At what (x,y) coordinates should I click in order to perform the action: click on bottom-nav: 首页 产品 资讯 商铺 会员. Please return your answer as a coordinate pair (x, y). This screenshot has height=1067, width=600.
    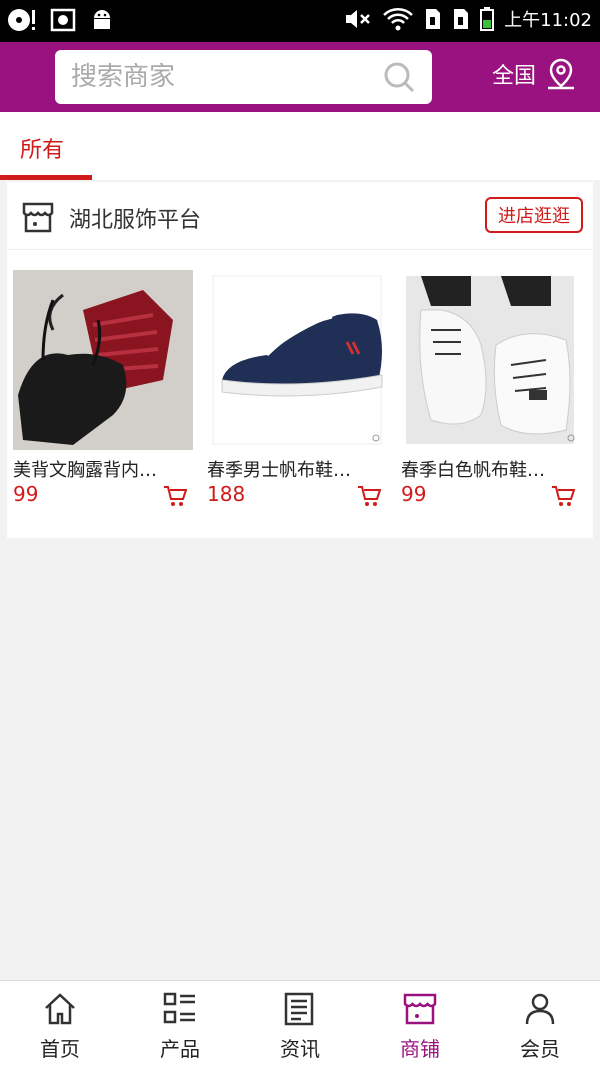
    Looking at the image, I should click on (300, 1023).